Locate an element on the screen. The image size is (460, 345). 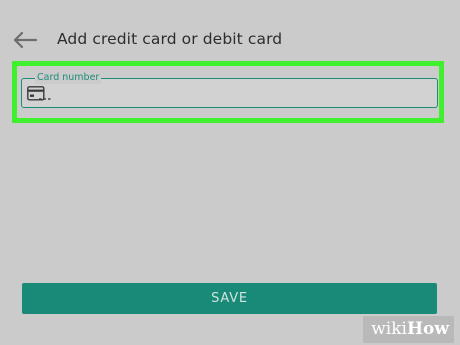
back-button is located at coordinates (25, 40).